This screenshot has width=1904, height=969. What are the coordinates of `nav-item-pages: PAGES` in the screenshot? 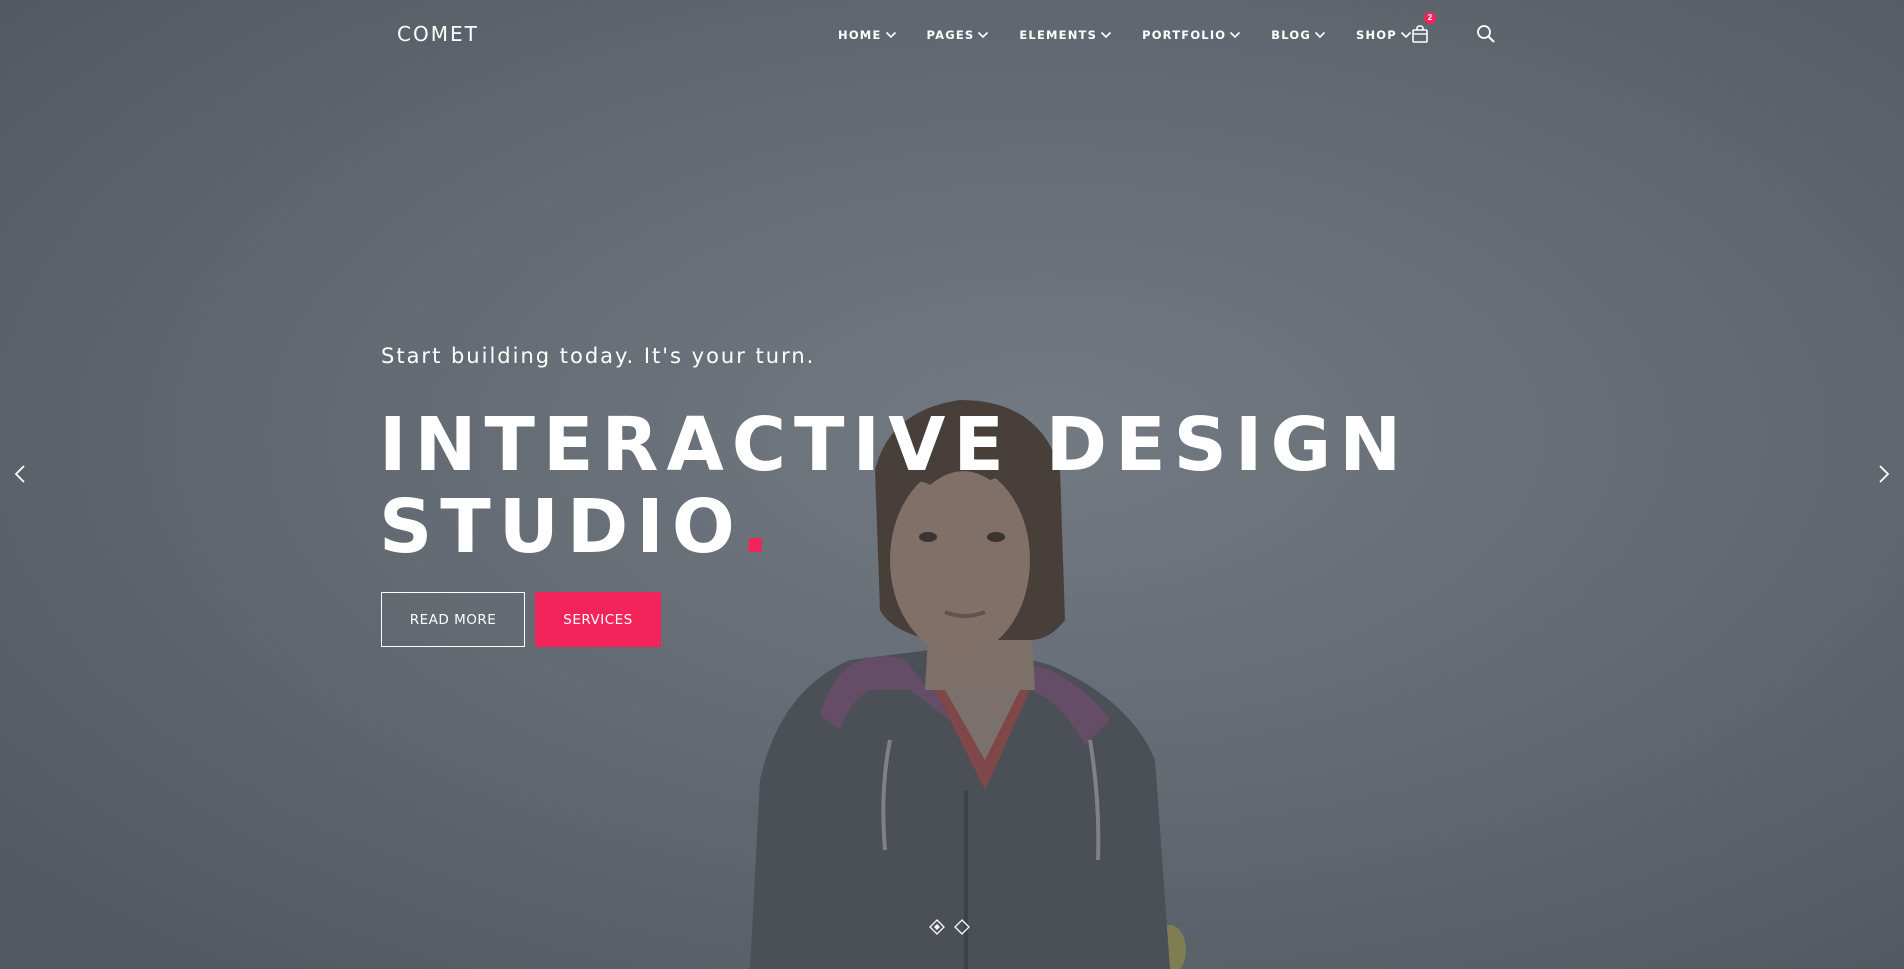 It's located at (958, 35).